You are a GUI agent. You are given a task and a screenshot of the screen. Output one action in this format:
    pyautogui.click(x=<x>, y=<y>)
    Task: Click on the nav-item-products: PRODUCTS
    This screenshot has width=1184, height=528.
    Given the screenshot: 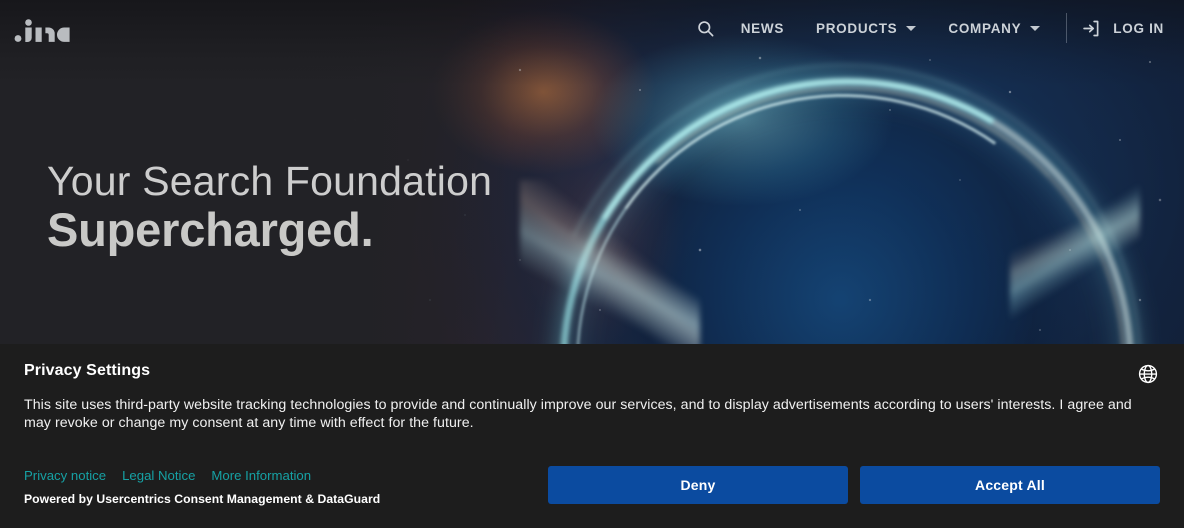 What is the action you would take?
    pyautogui.click(x=866, y=28)
    